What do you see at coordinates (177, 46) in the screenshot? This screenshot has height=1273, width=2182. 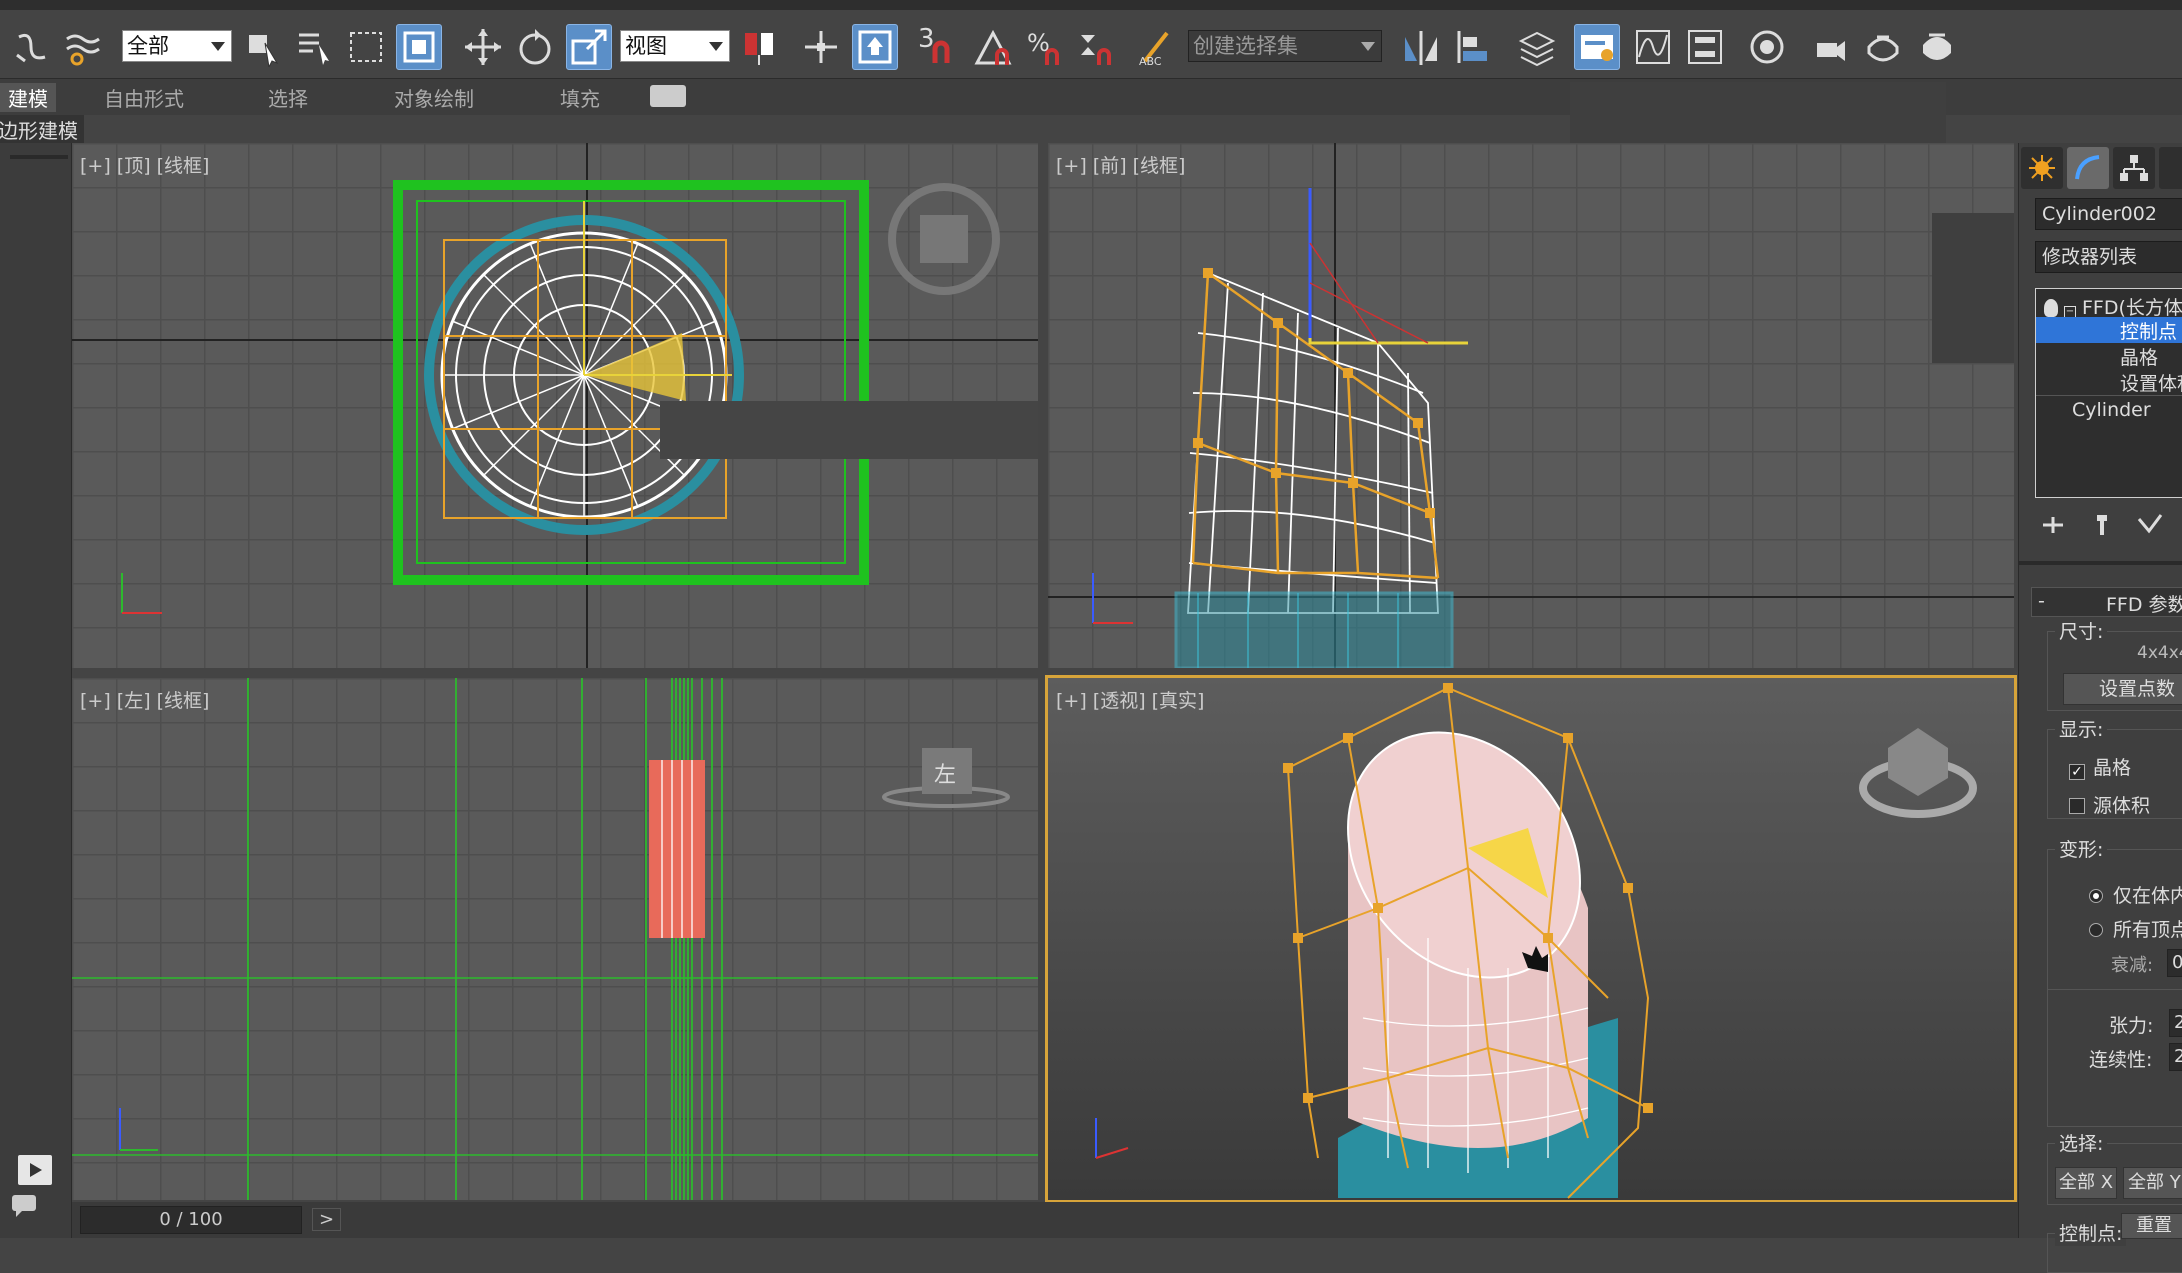 I see `selection-filter-dropdown: 全部` at bounding box center [177, 46].